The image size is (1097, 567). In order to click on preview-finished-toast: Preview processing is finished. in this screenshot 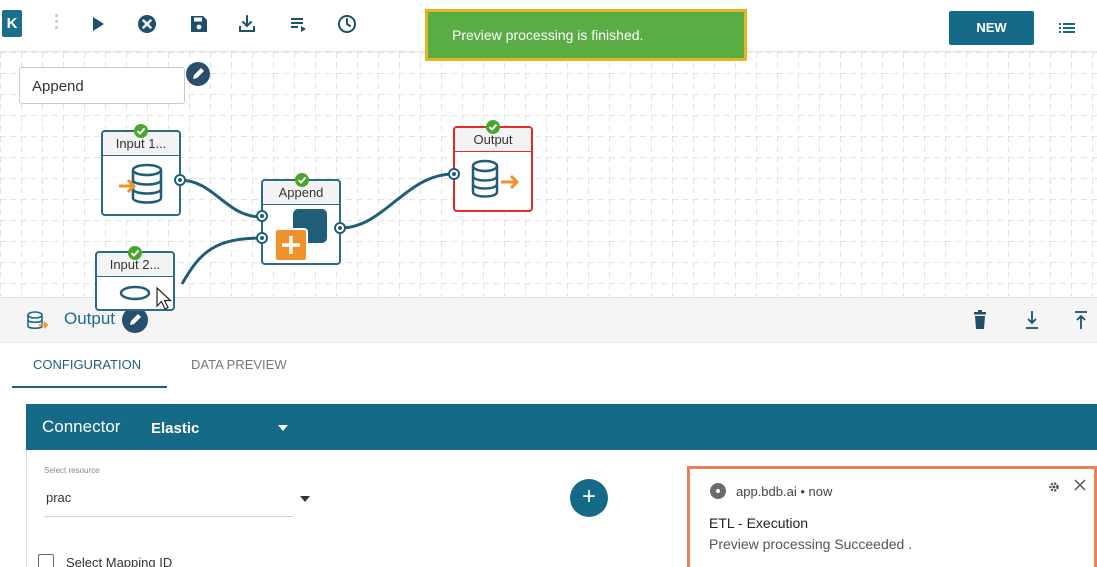, I will do `click(586, 35)`.